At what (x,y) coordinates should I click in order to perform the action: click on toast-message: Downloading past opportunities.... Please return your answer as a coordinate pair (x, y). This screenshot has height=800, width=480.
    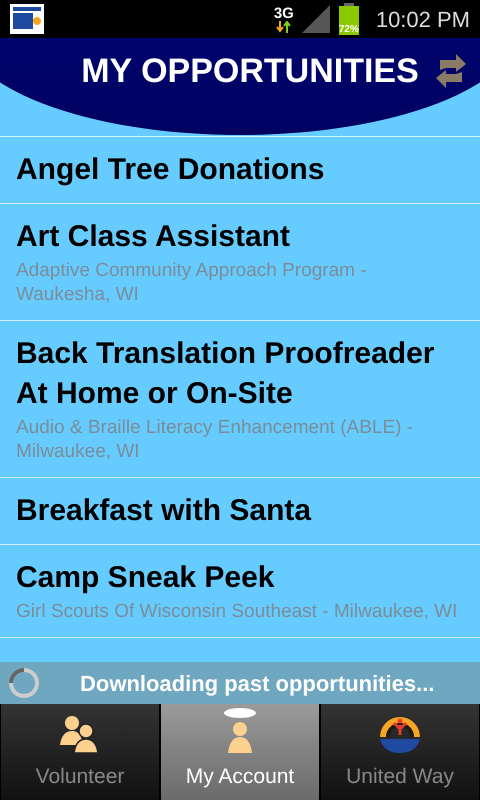
    Looking at the image, I should click on (257, 684).